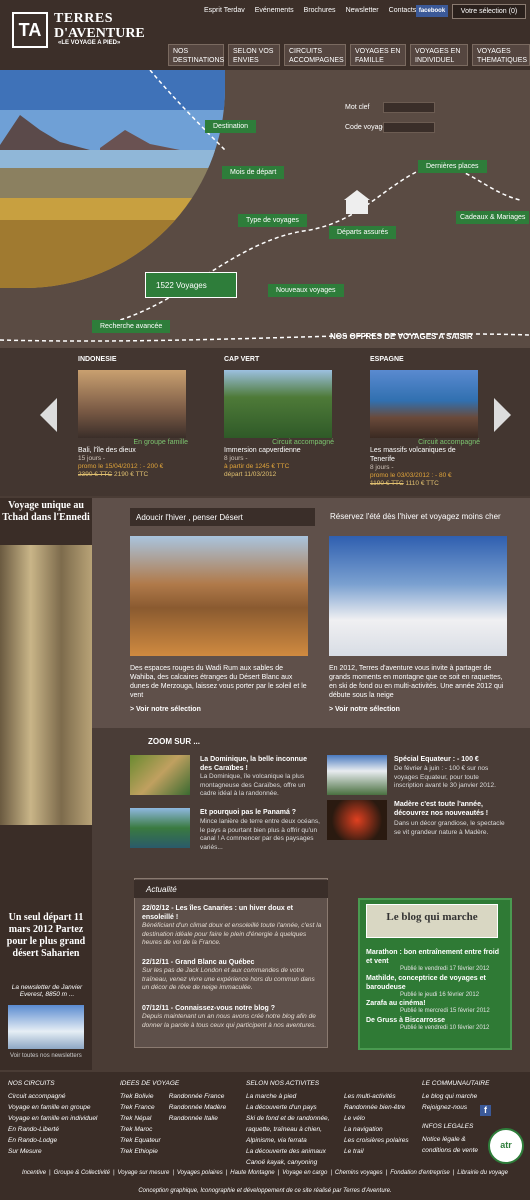 The width and height of the screenshot is (530, 1200). What do you see at coordinates (254, 55) in the screenshot?
I see `nav-envies: SELON VOS ENVIES` at bounding box center [254, 55].